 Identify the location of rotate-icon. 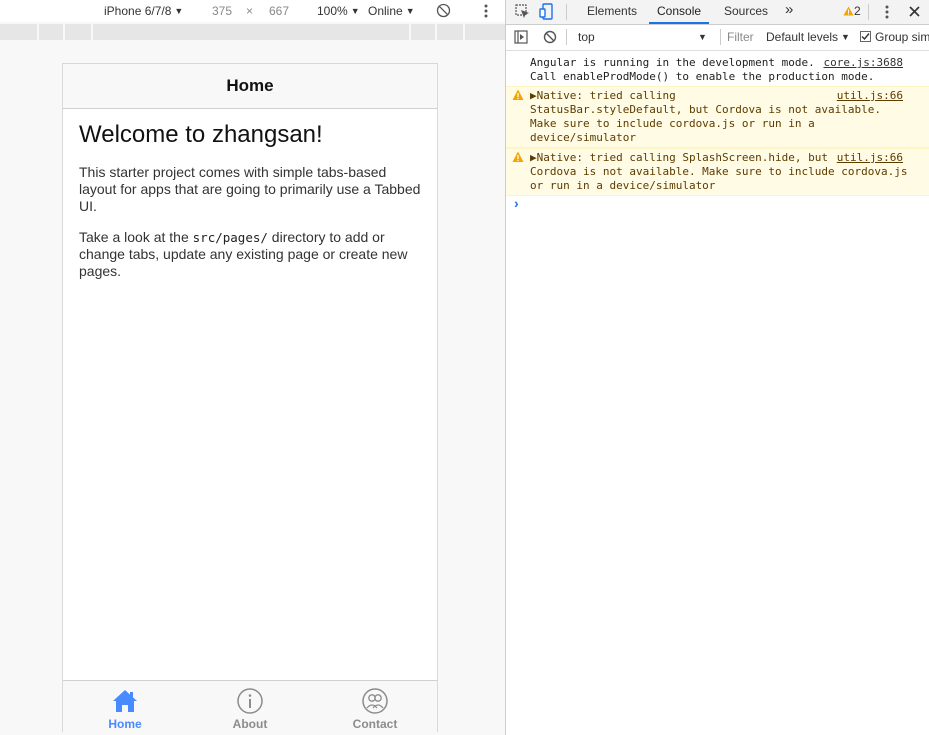
(443, 10).